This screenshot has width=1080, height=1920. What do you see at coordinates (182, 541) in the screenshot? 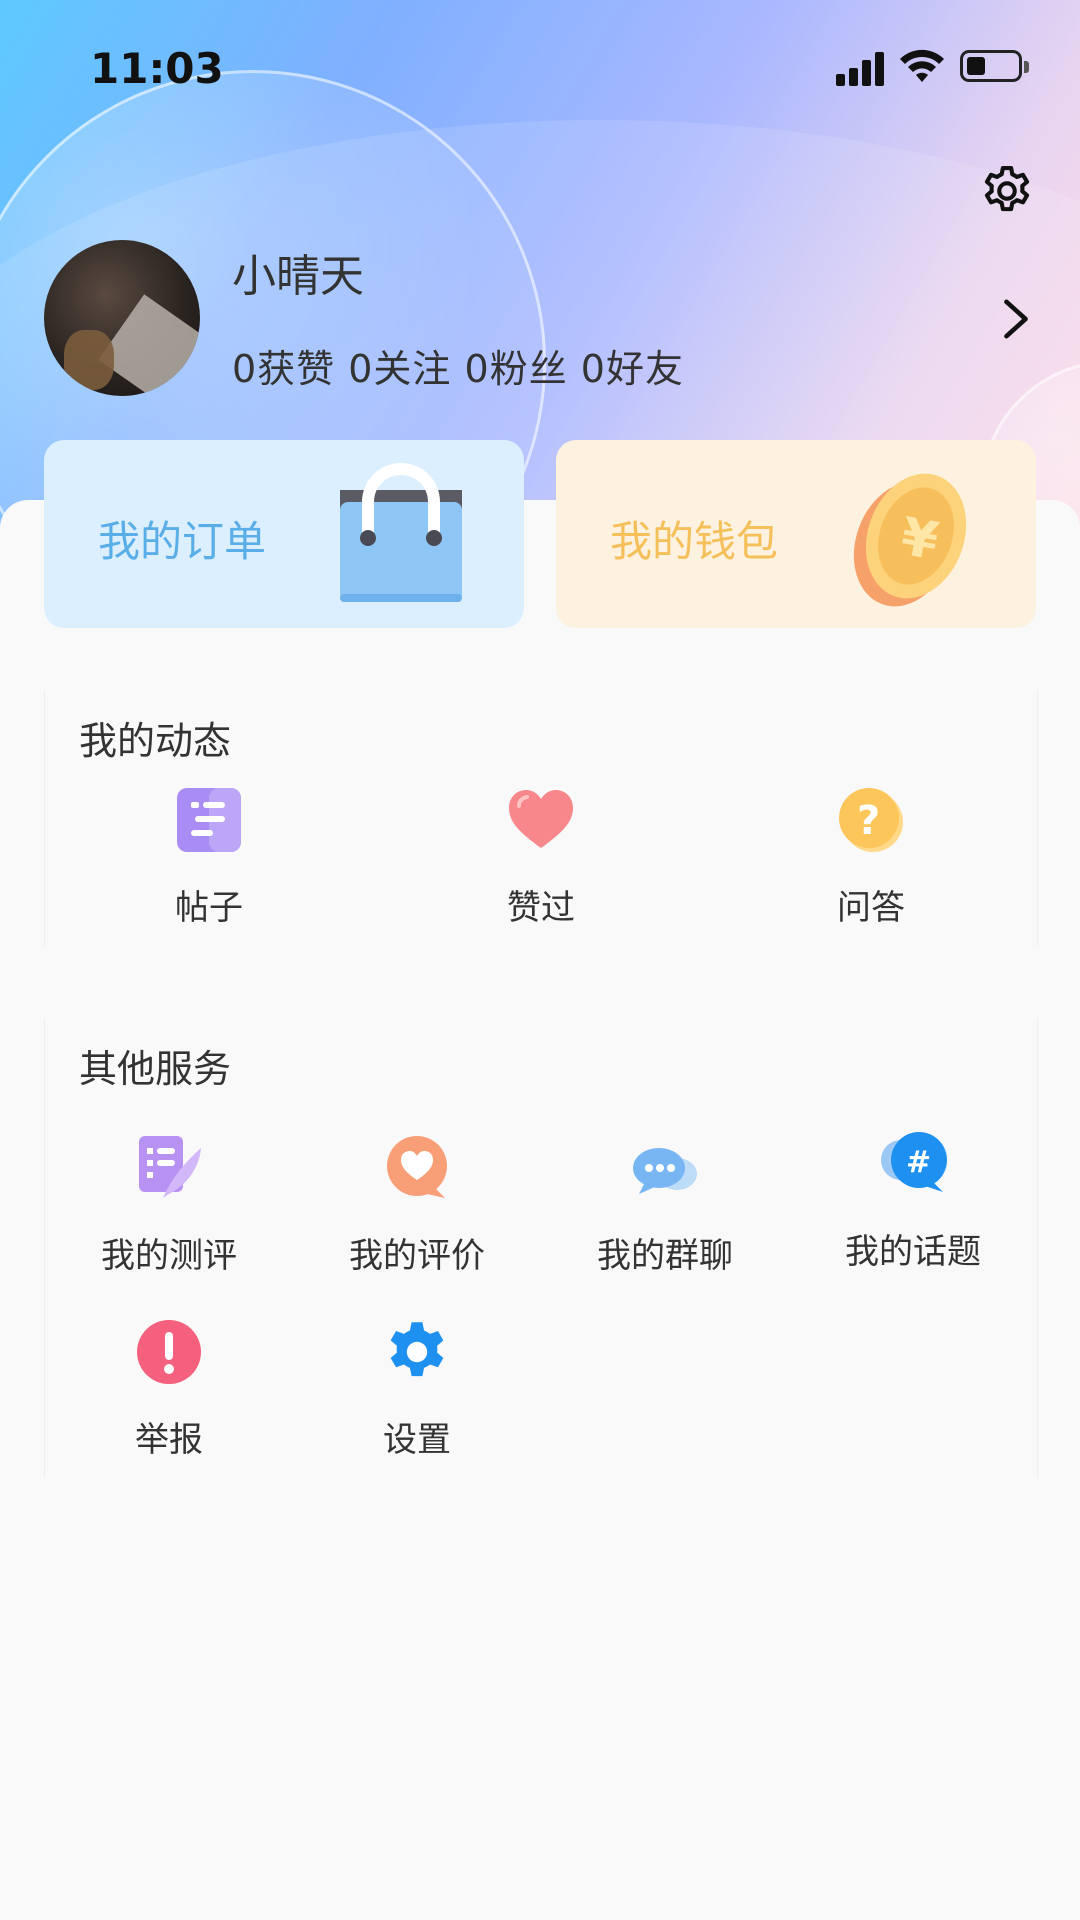
I see `my-orders-label: 我的订单` at bounding box center [182, 541].